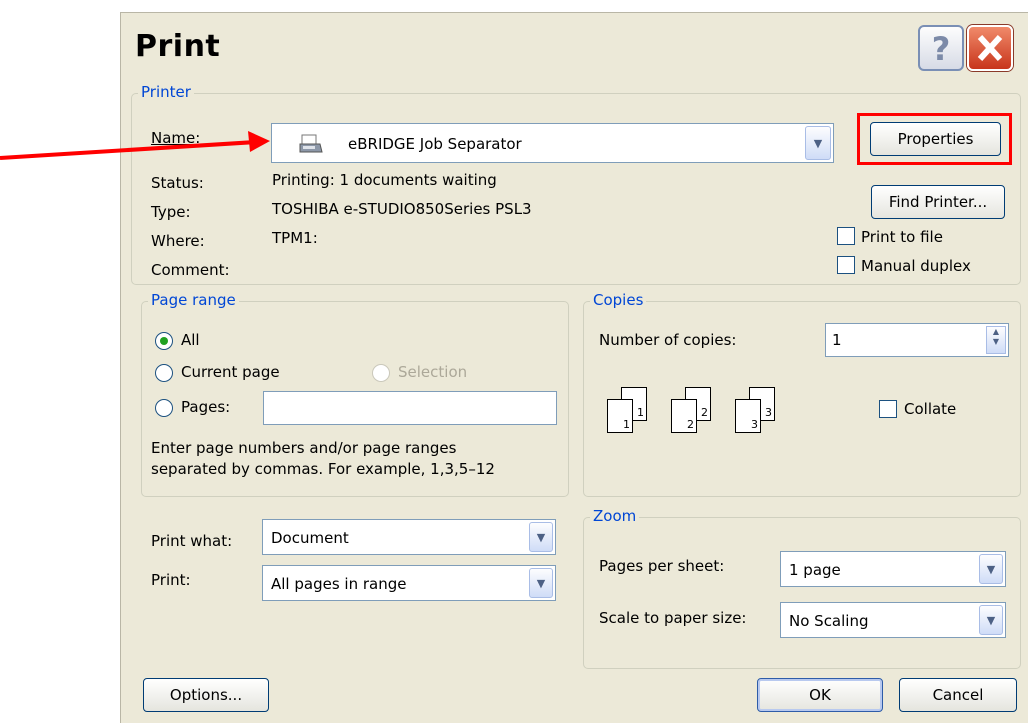 The width and height of the screenshot is (1028, 723). I want to click on collate-checkbox, so click(888, 409).